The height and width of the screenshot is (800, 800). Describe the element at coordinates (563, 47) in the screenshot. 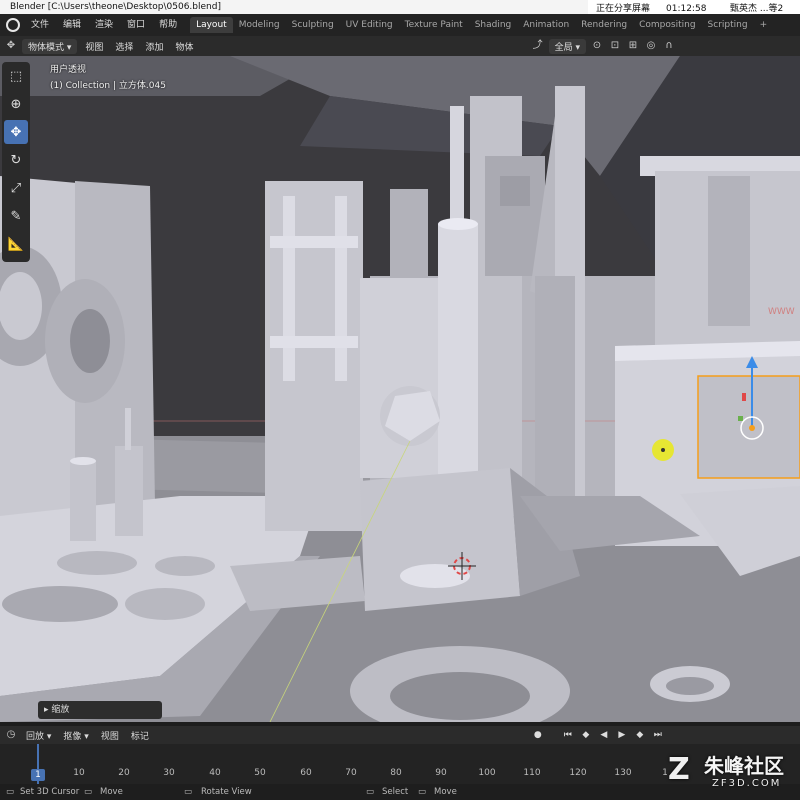

I see `orientation-label: 全局` at that location.